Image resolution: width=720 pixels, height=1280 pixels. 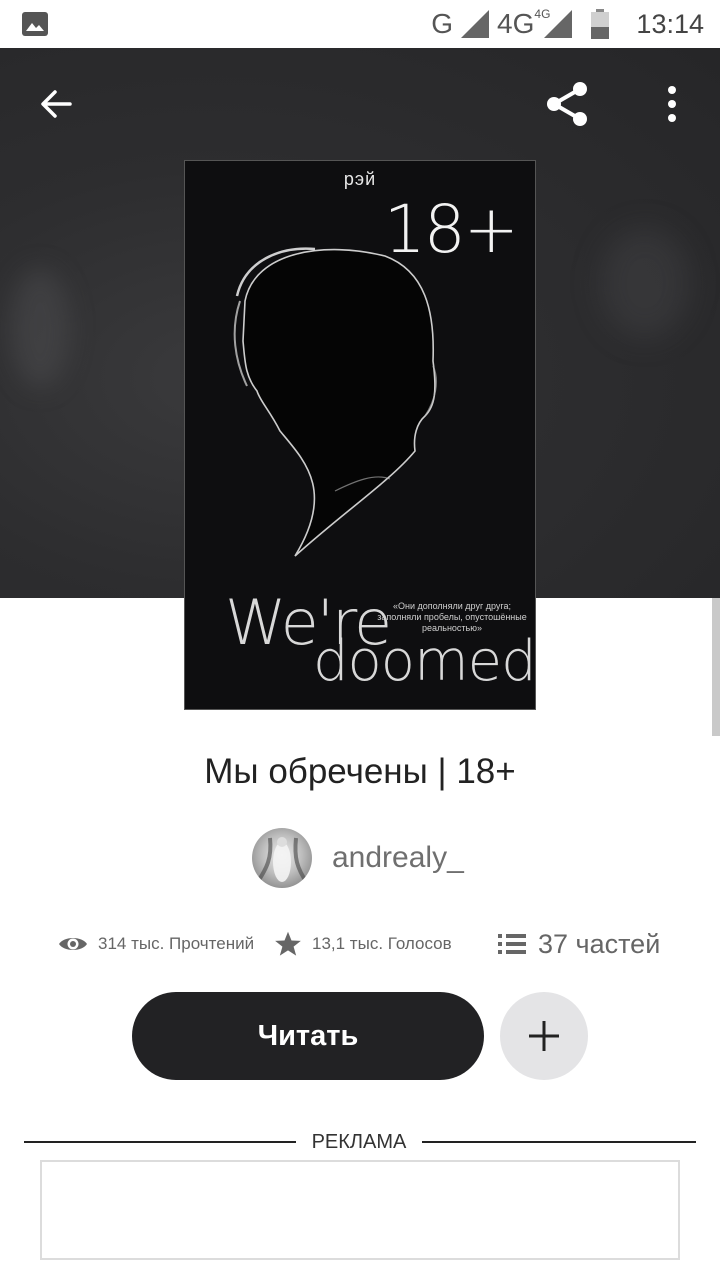 What do you see at coordinates (512, 944) in the screenshot?
I see `list-icon` at bounding box center [512, 944].